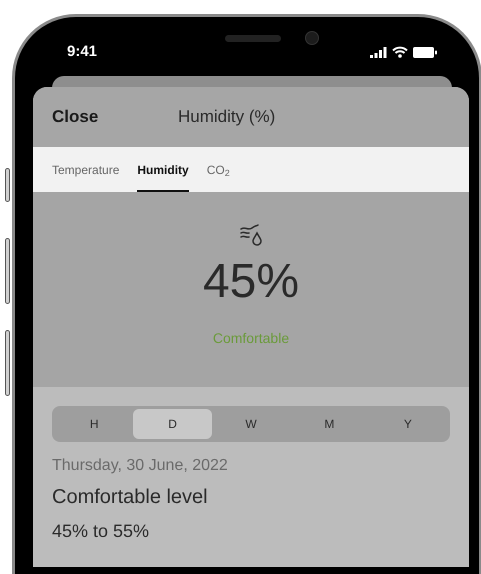 This screenshot has height=574, width=481. What do you see at coordinates (251, 235) in the screenshot?
I see `humidity-icon` at bounding box center [251, 235].